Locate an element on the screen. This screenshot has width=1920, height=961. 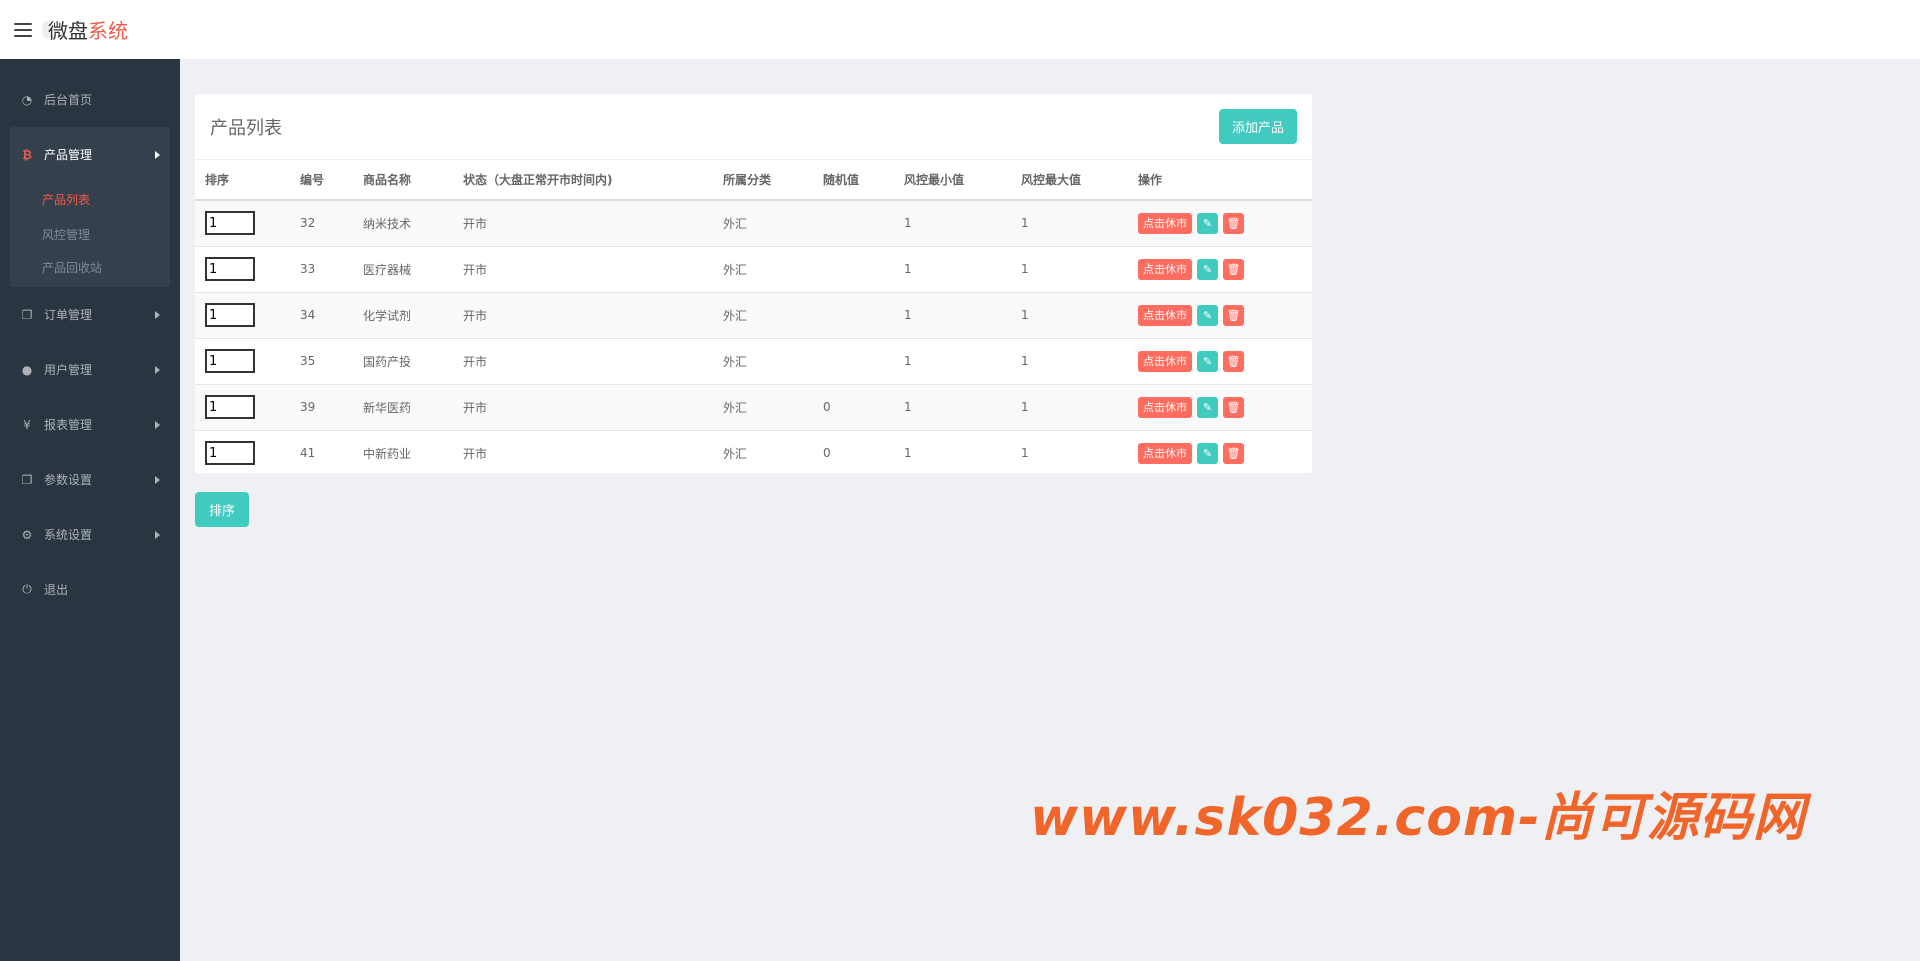
column-header: 排序 is located at coordinates (242, 180).